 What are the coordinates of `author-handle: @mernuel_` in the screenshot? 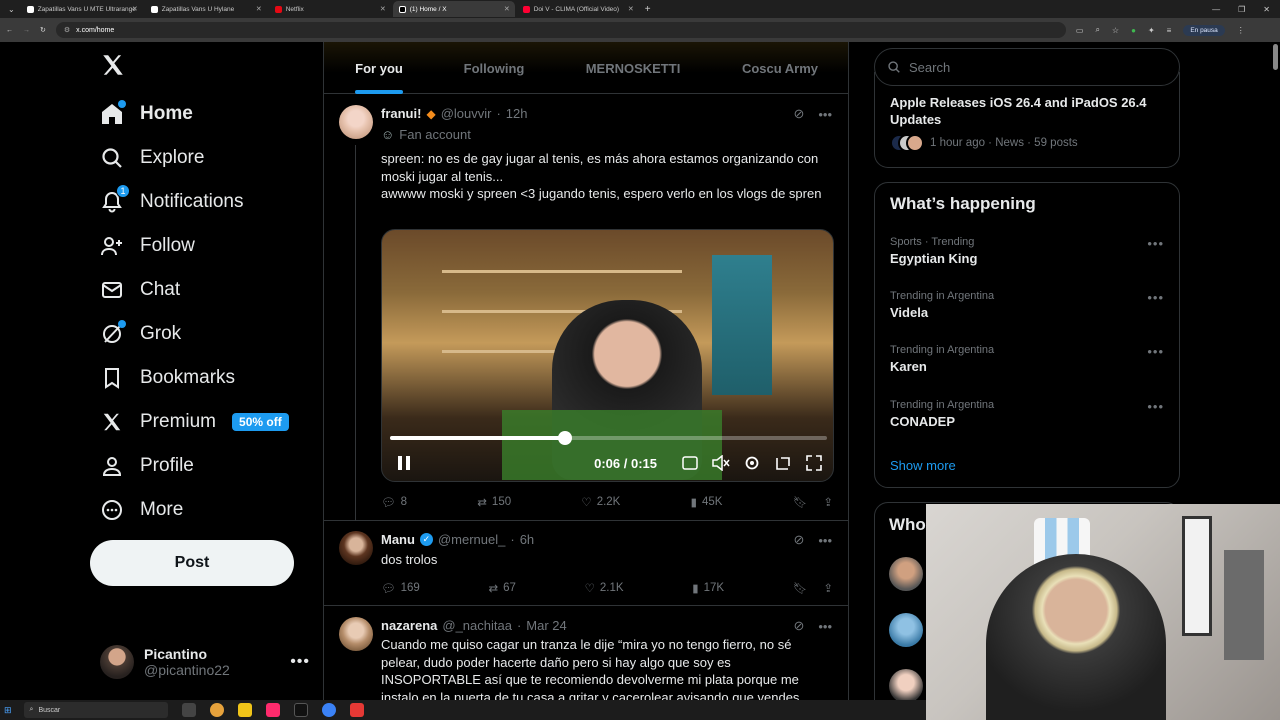 It's located at (471, 539).